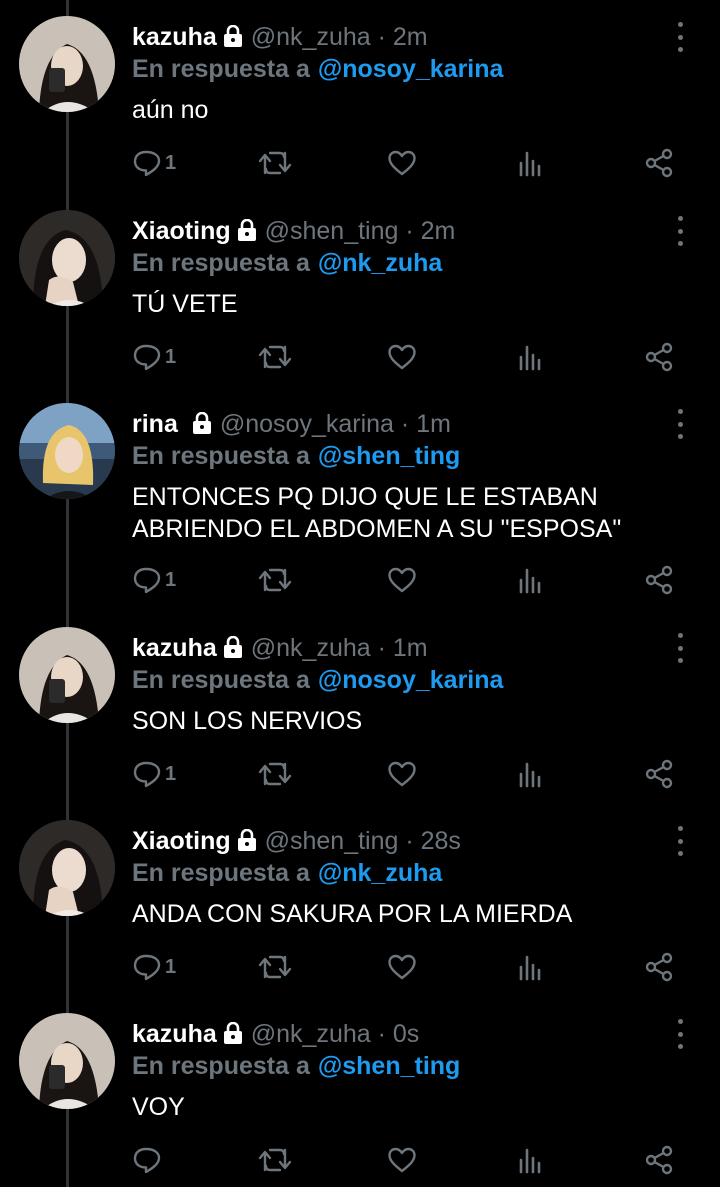  I want to click on reply-context: En respuesta a @nosoy_karina, so click(317, 69).